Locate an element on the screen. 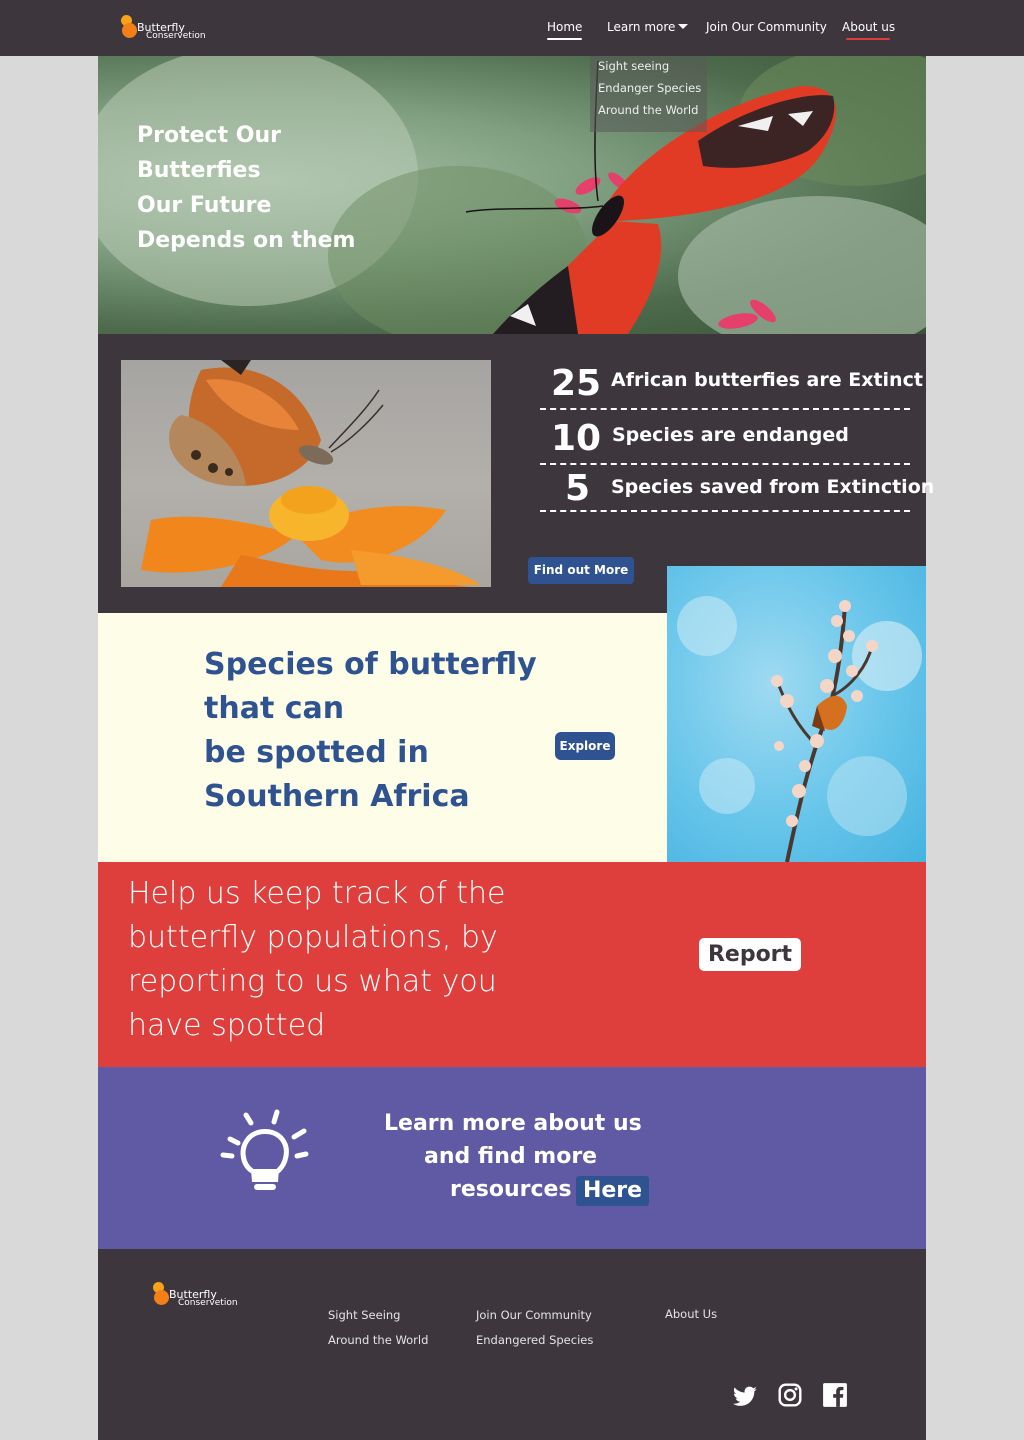  nav-about-us: About us is located at coordinates (869, 29).